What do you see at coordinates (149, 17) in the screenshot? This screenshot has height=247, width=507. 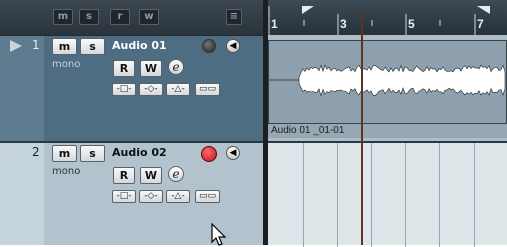 I see `global-write-button: w` at bounding box center [149, 17].